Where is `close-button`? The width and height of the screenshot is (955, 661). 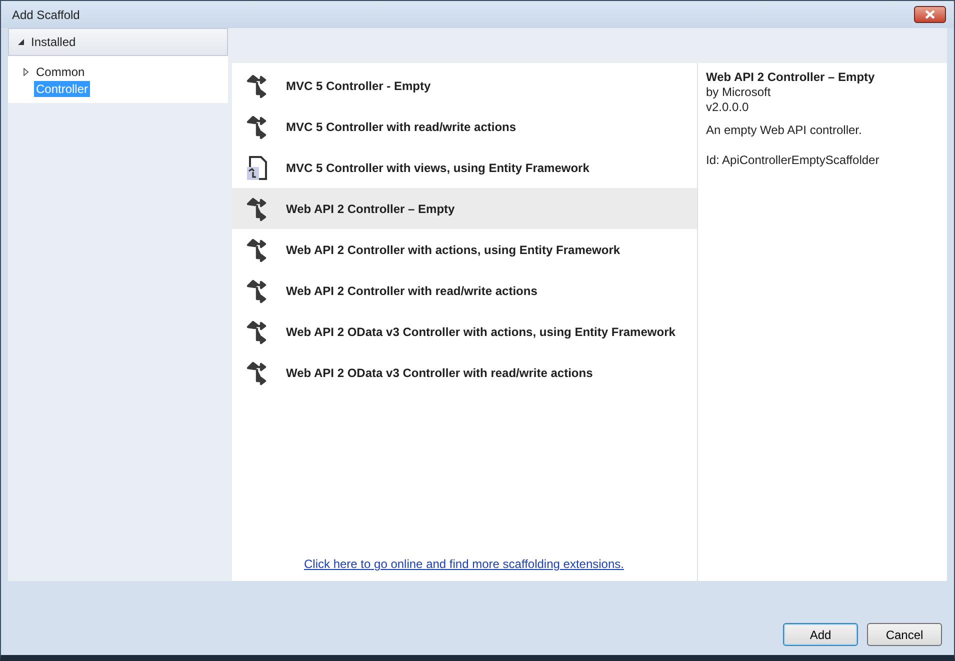
close-button is located at coordinates (930, 14).